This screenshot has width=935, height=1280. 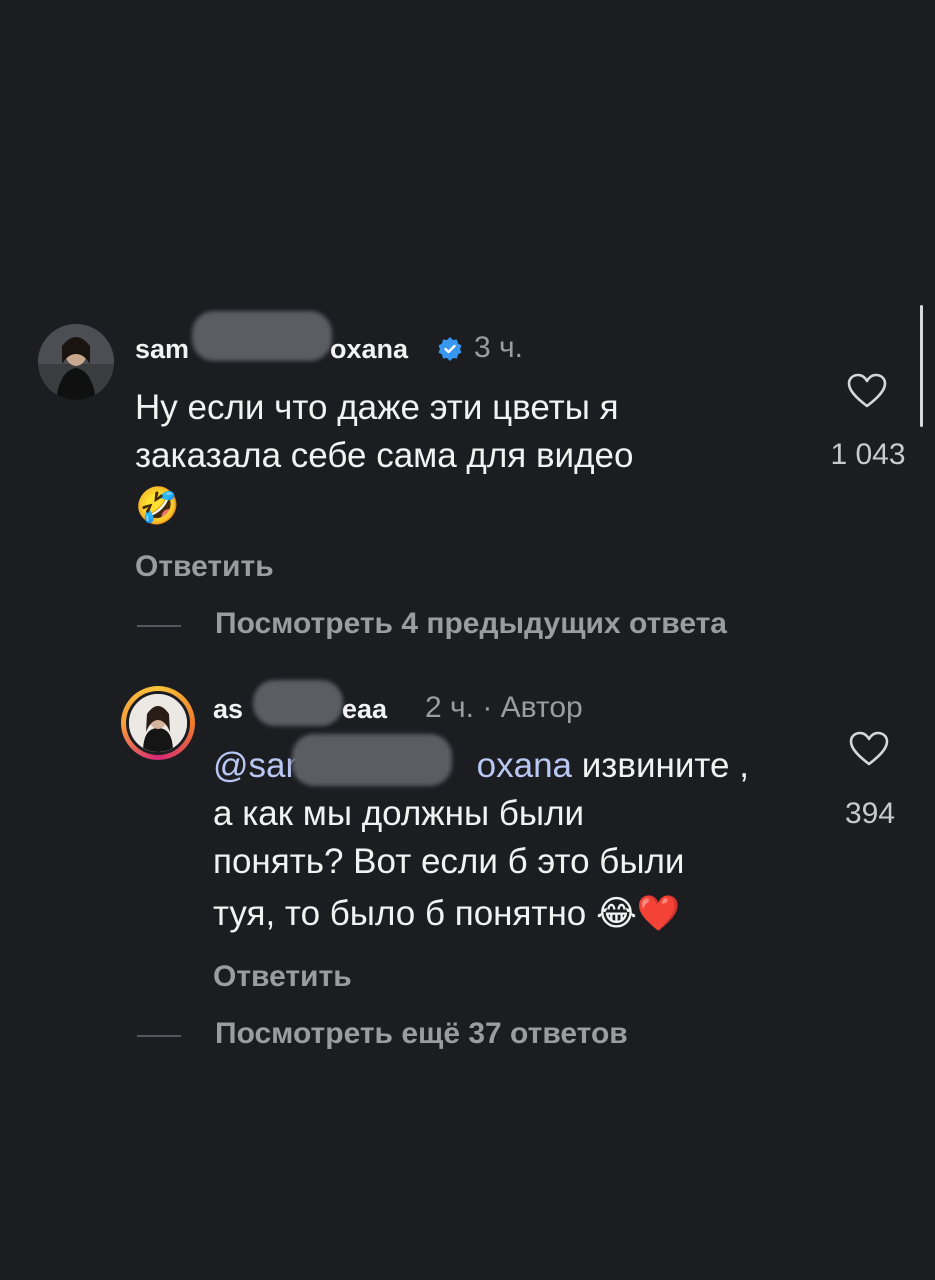 What do you see at coordinates (421, 1034) in the screenshot?
I see `view-more-replies-link: Посмотреть ещё 37 ответов` at bounding box center [421, 1034].